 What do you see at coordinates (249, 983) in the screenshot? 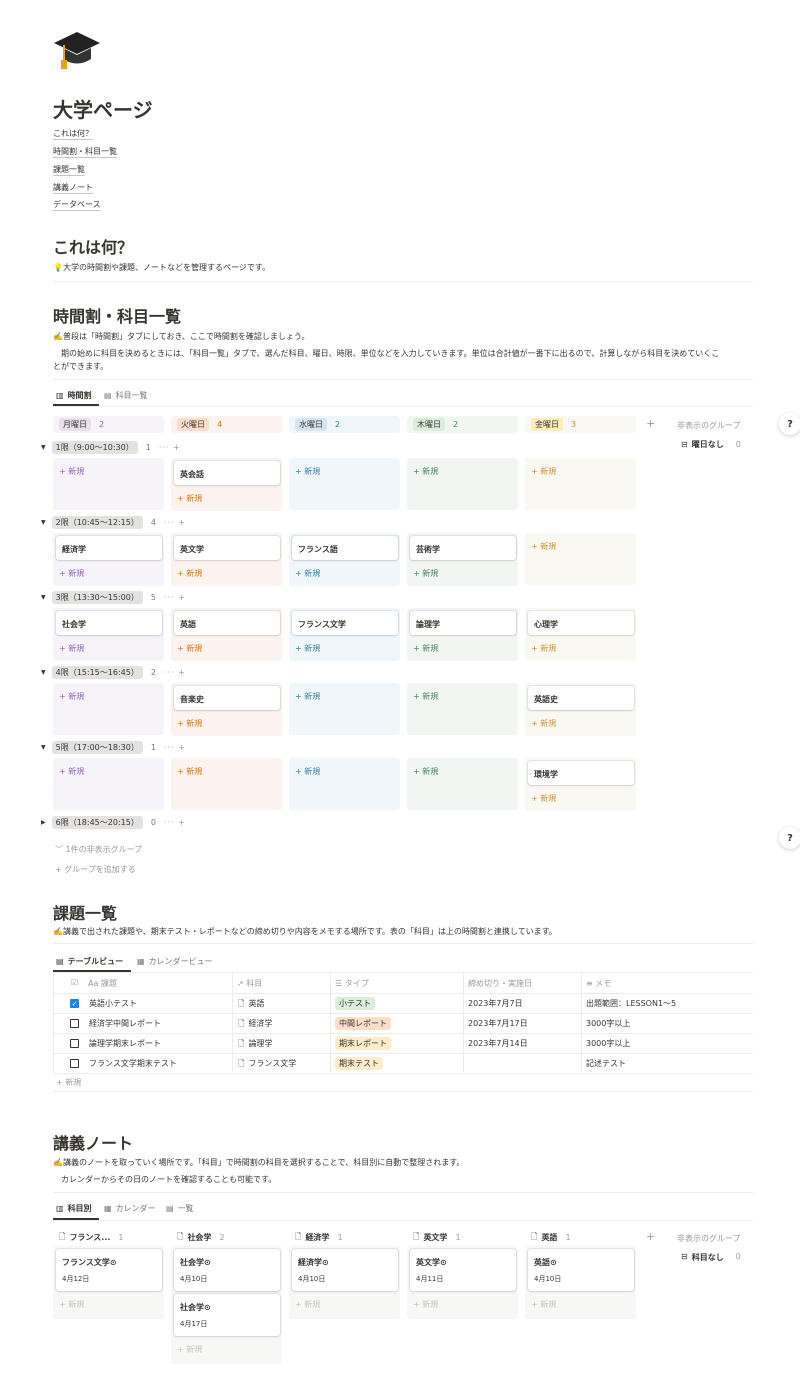
I see `column-header: ↗ 科目` at bounding box center [249, 983].